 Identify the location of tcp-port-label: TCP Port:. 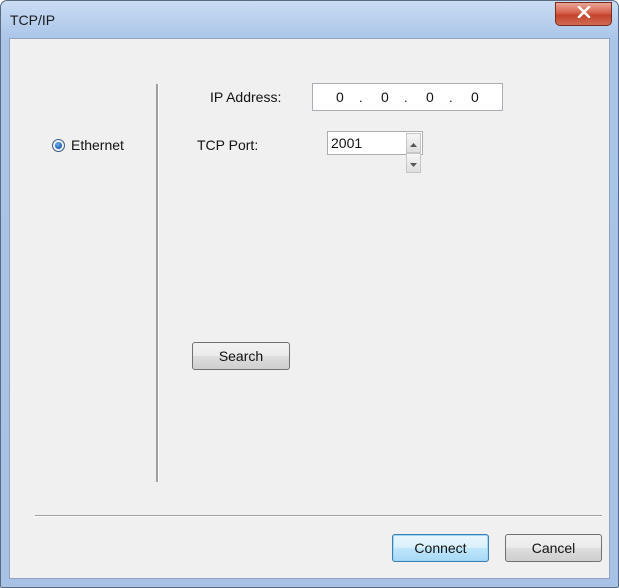
(228, 145).